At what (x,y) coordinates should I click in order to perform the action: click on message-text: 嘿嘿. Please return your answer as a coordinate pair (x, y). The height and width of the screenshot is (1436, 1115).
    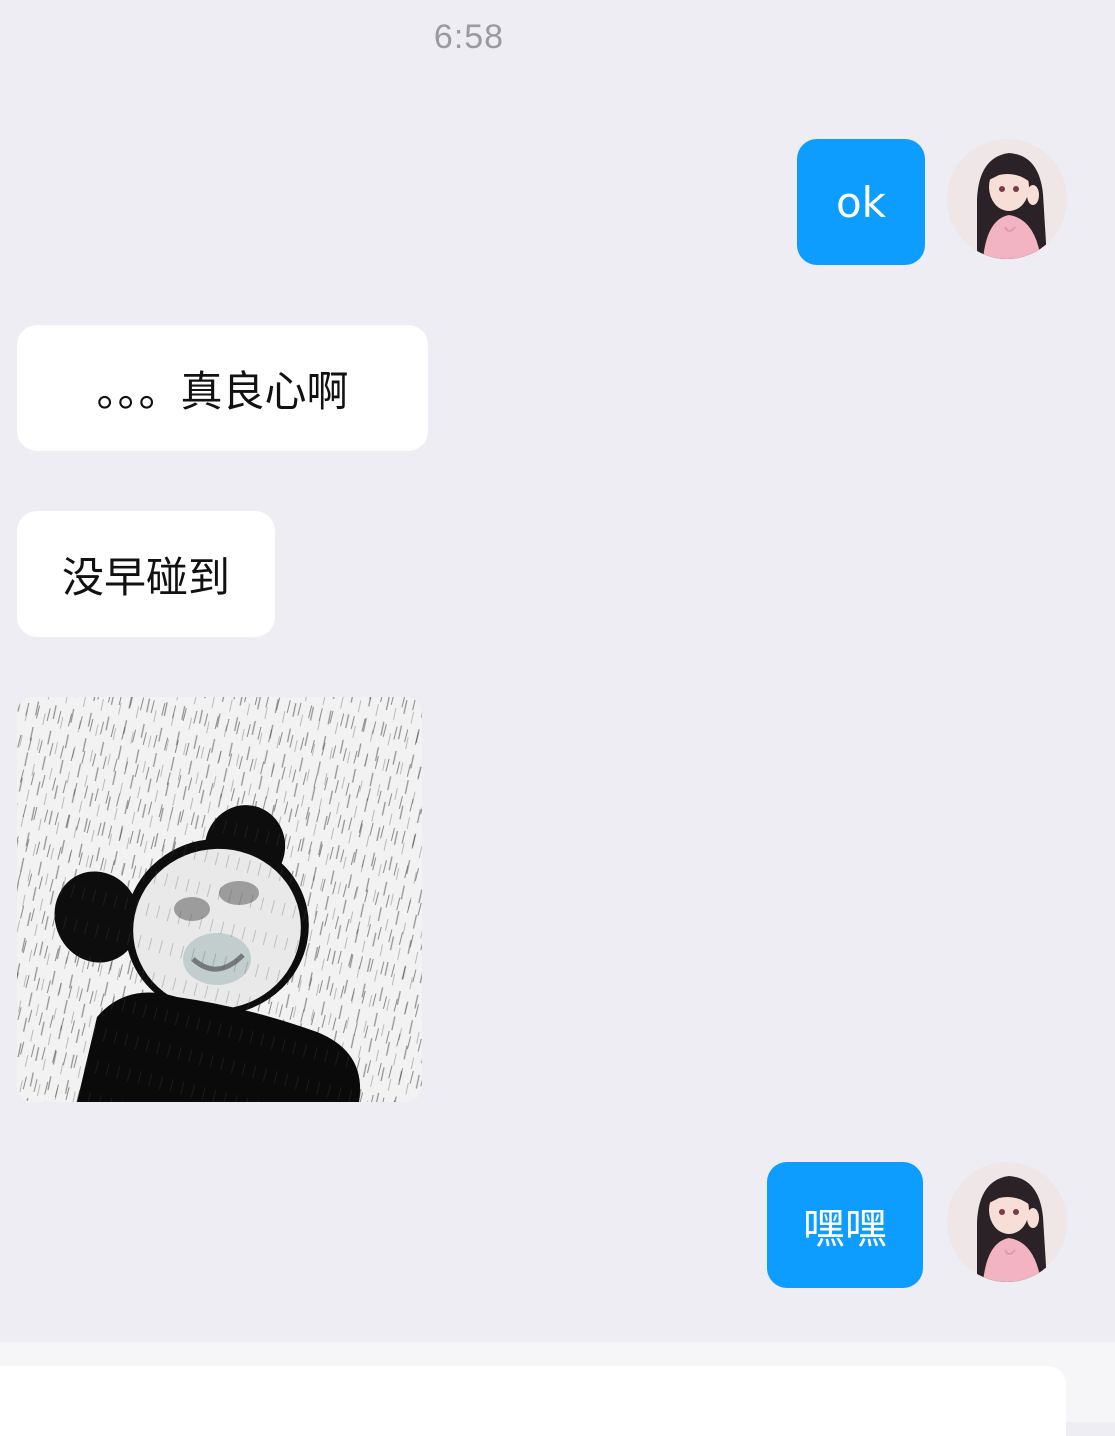
    Looking at the image, I should click on (844, 1228).